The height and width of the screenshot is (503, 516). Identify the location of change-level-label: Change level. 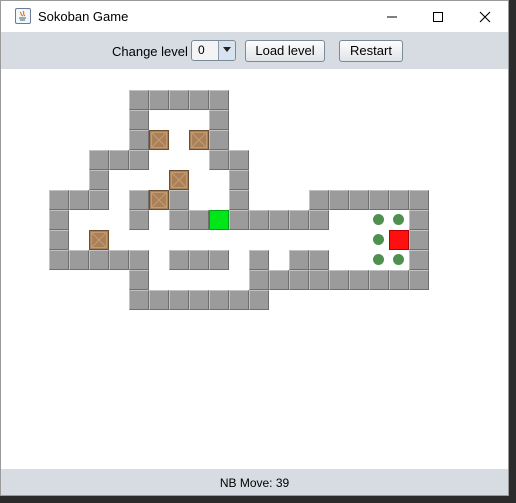
(150, 51).